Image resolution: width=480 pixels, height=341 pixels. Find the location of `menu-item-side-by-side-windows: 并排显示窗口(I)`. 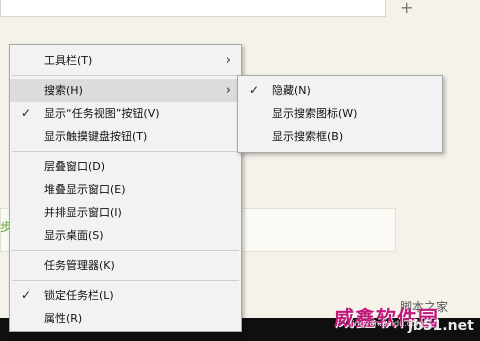

menu-item-side-by-side-windows: 并排显示窗口(I) is located at coordinates (125, 212).